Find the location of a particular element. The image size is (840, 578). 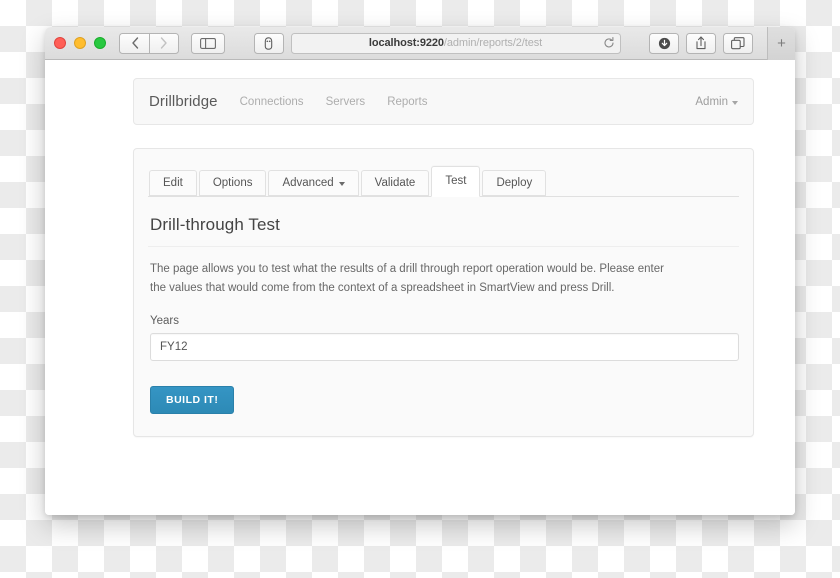

tab-deploy: Deploy is located at coordinates (514, 183).